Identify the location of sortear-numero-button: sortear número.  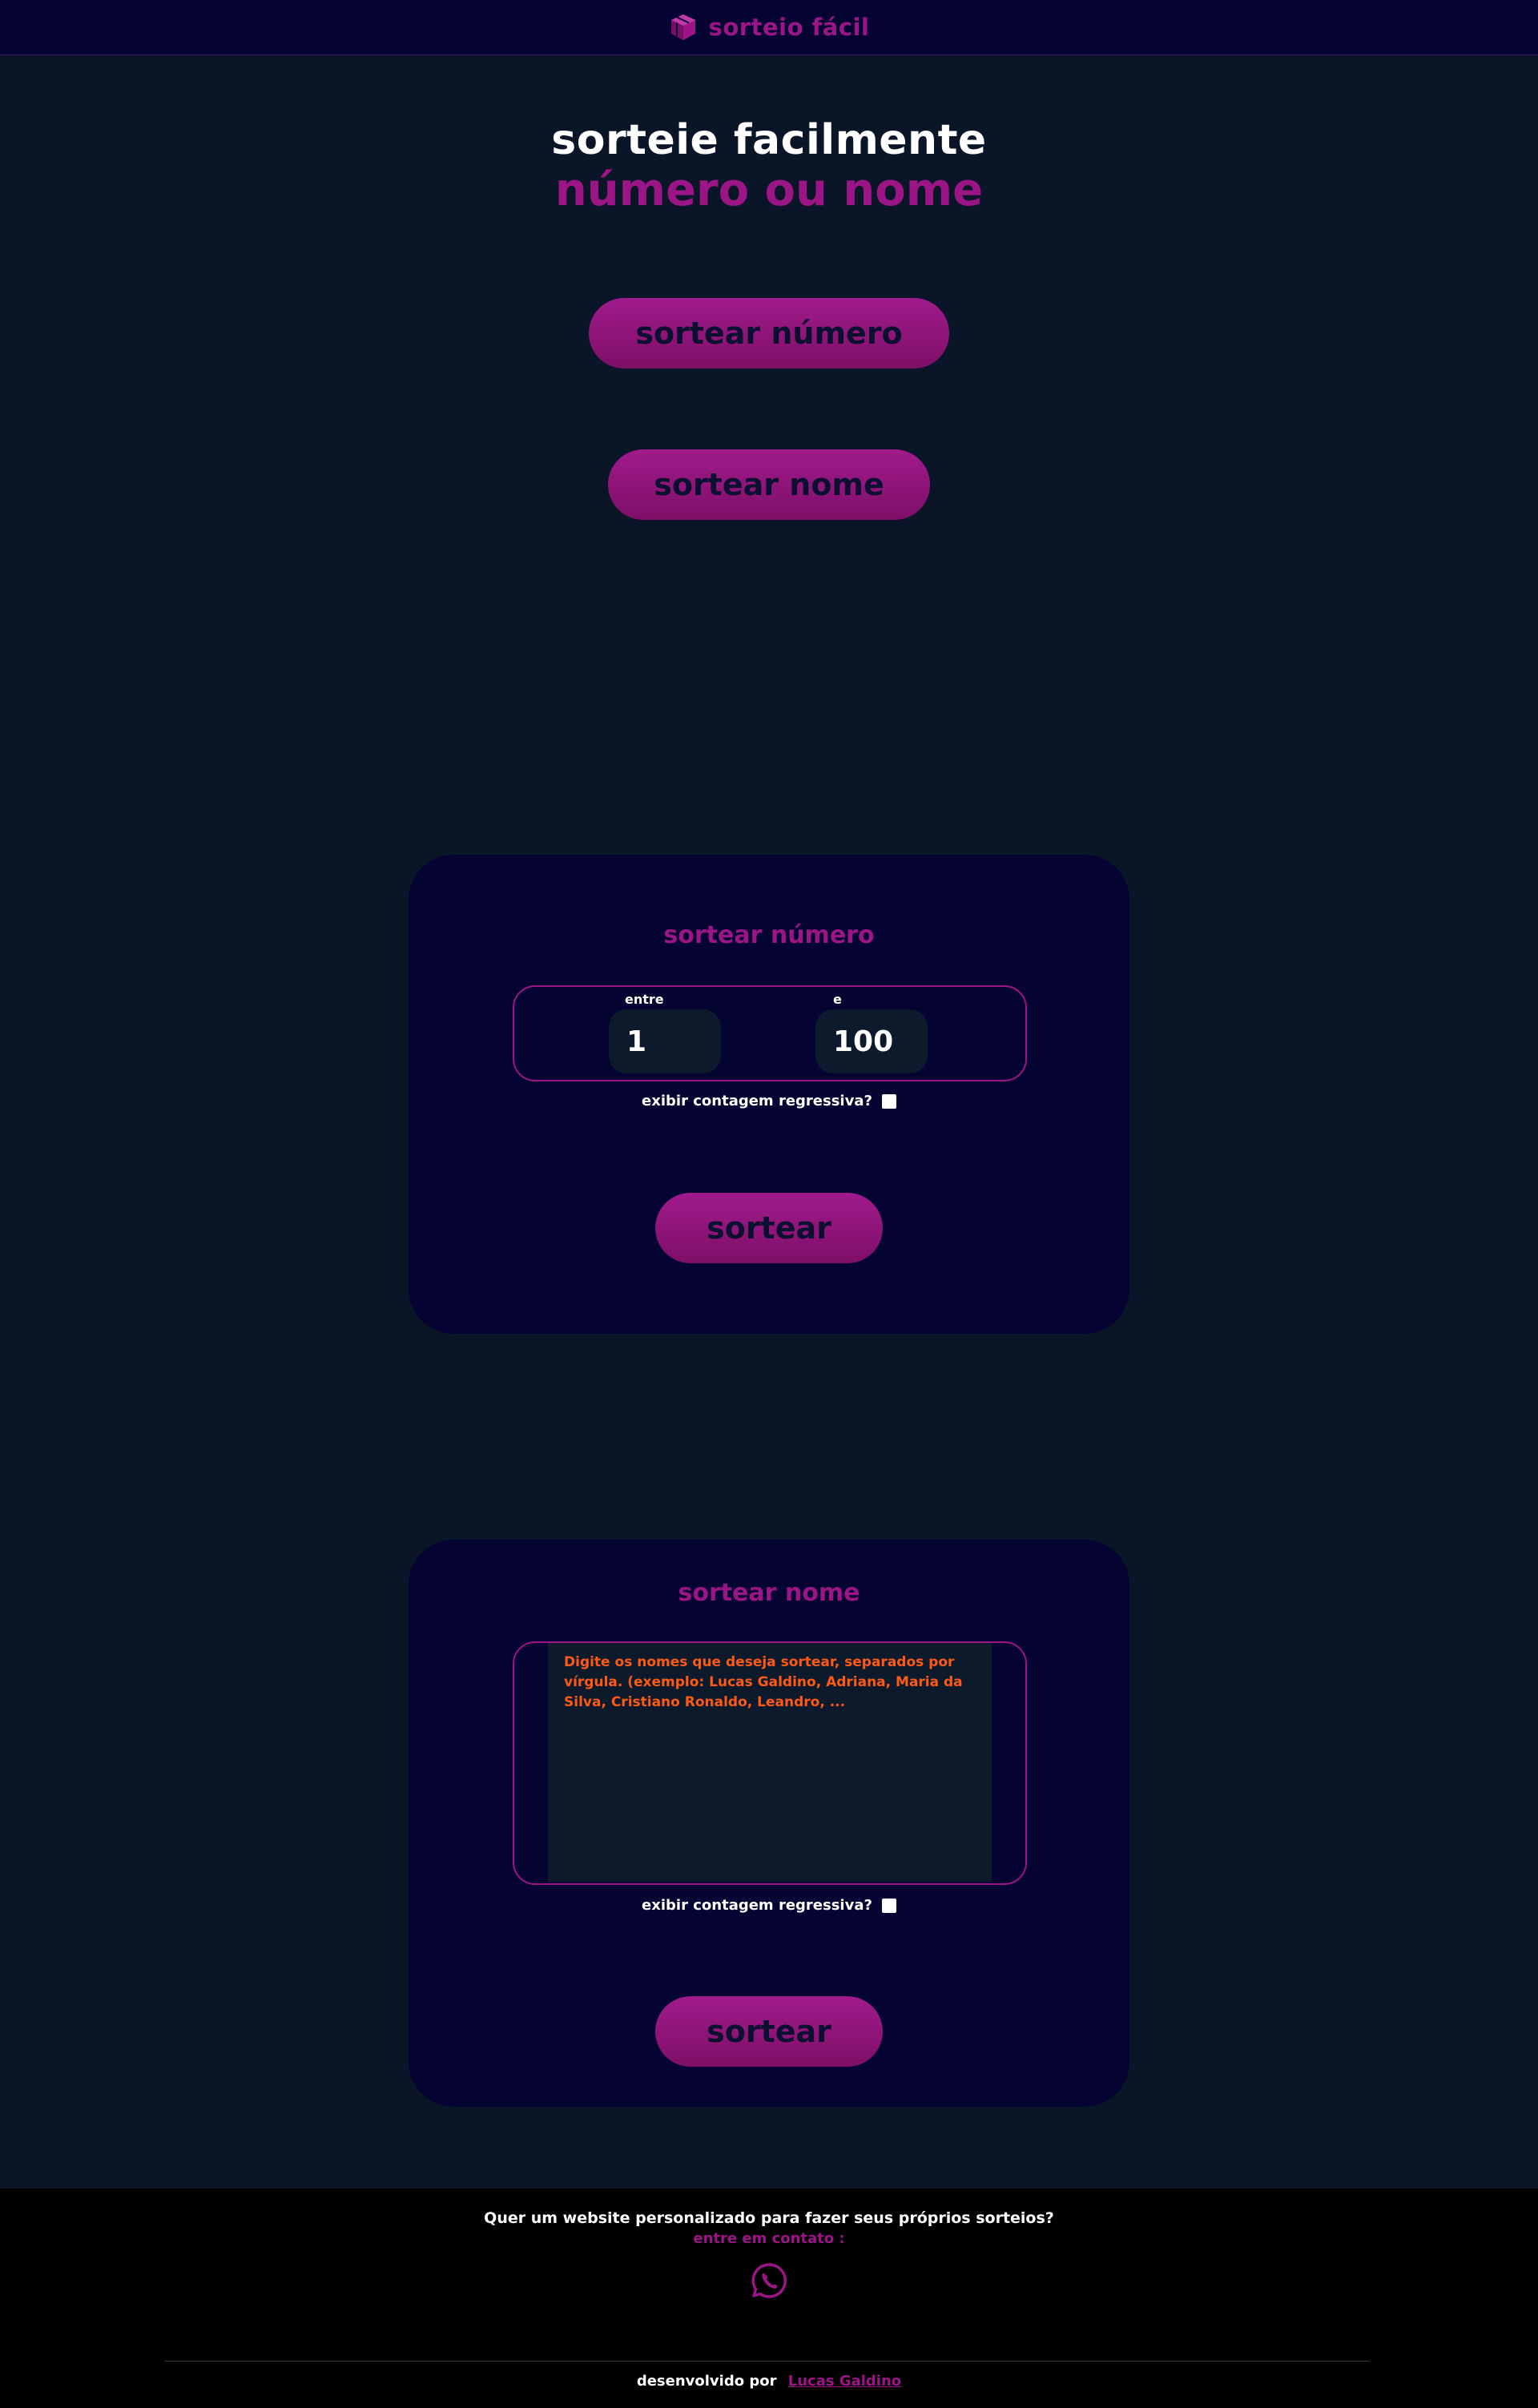
(769, 333).